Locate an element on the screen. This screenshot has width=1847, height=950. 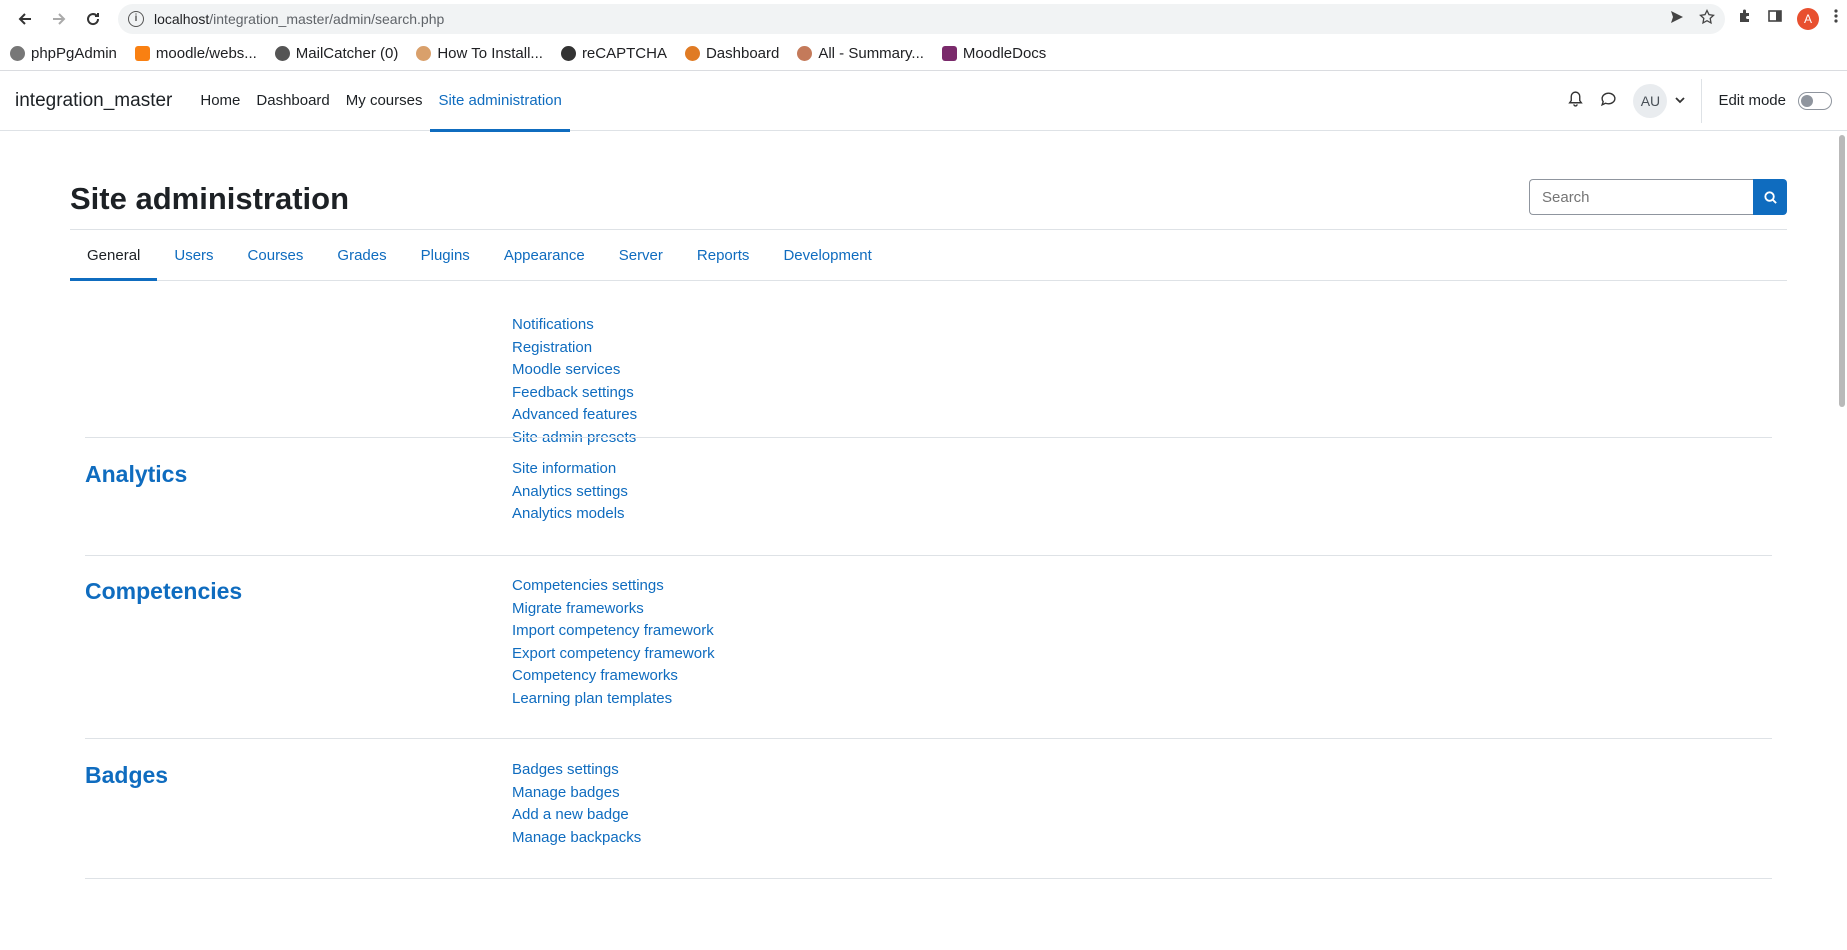
extensions-icon is located at coordinates (1745, 18).